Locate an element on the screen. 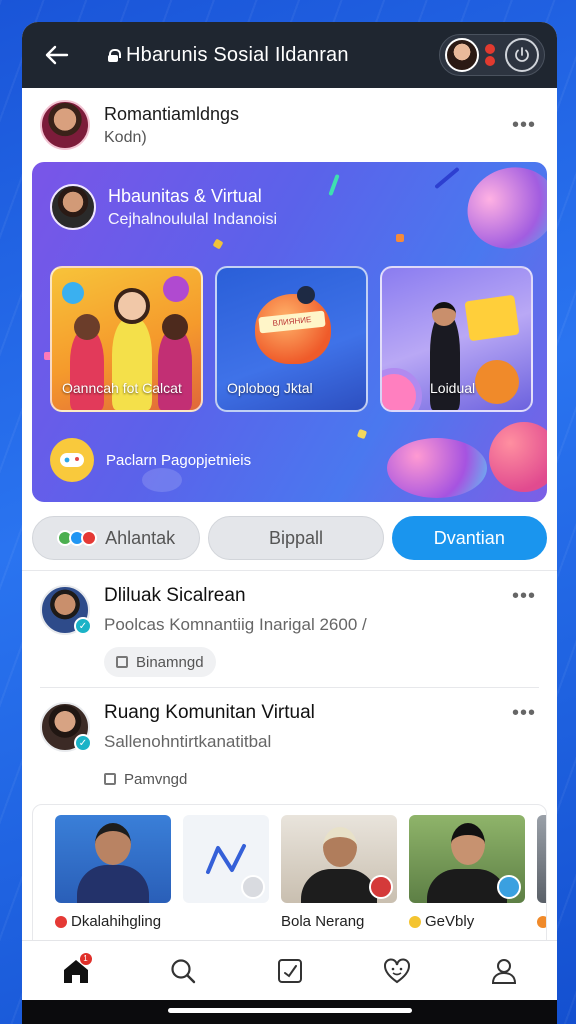 The width and height of the screenshot is (576, 1024). power-button is located at coordinates (522, 55).